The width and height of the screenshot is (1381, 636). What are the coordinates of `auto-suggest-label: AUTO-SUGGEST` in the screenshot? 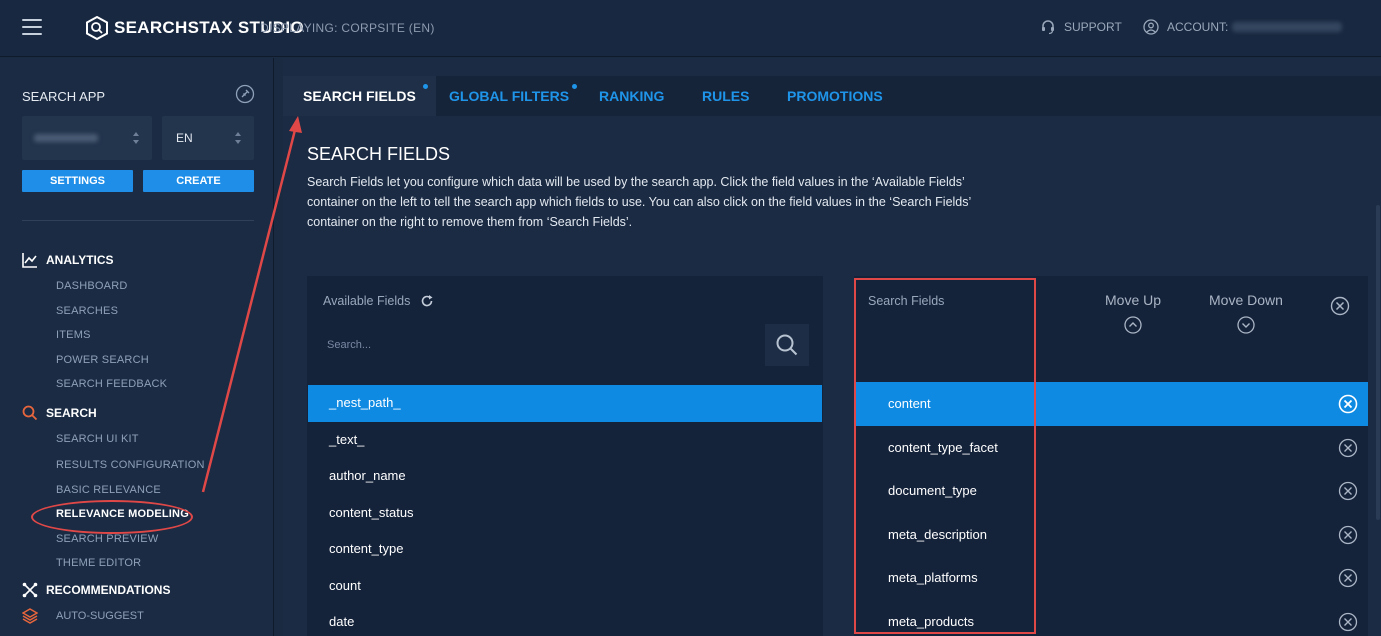 It's located at (100, 616).